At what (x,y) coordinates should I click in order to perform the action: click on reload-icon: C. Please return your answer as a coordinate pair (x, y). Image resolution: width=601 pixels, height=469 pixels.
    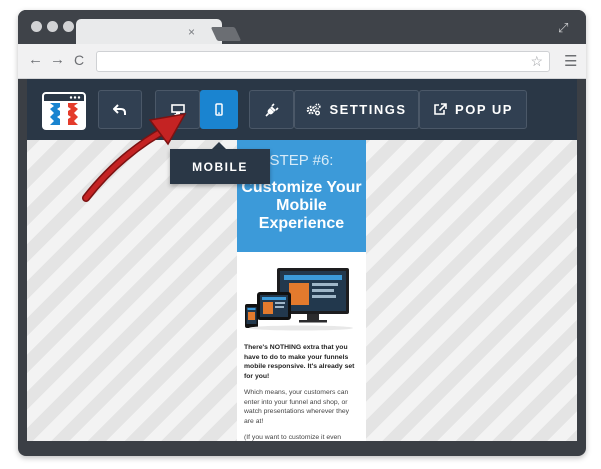
    Looking at the image, I should click on (79, 60).